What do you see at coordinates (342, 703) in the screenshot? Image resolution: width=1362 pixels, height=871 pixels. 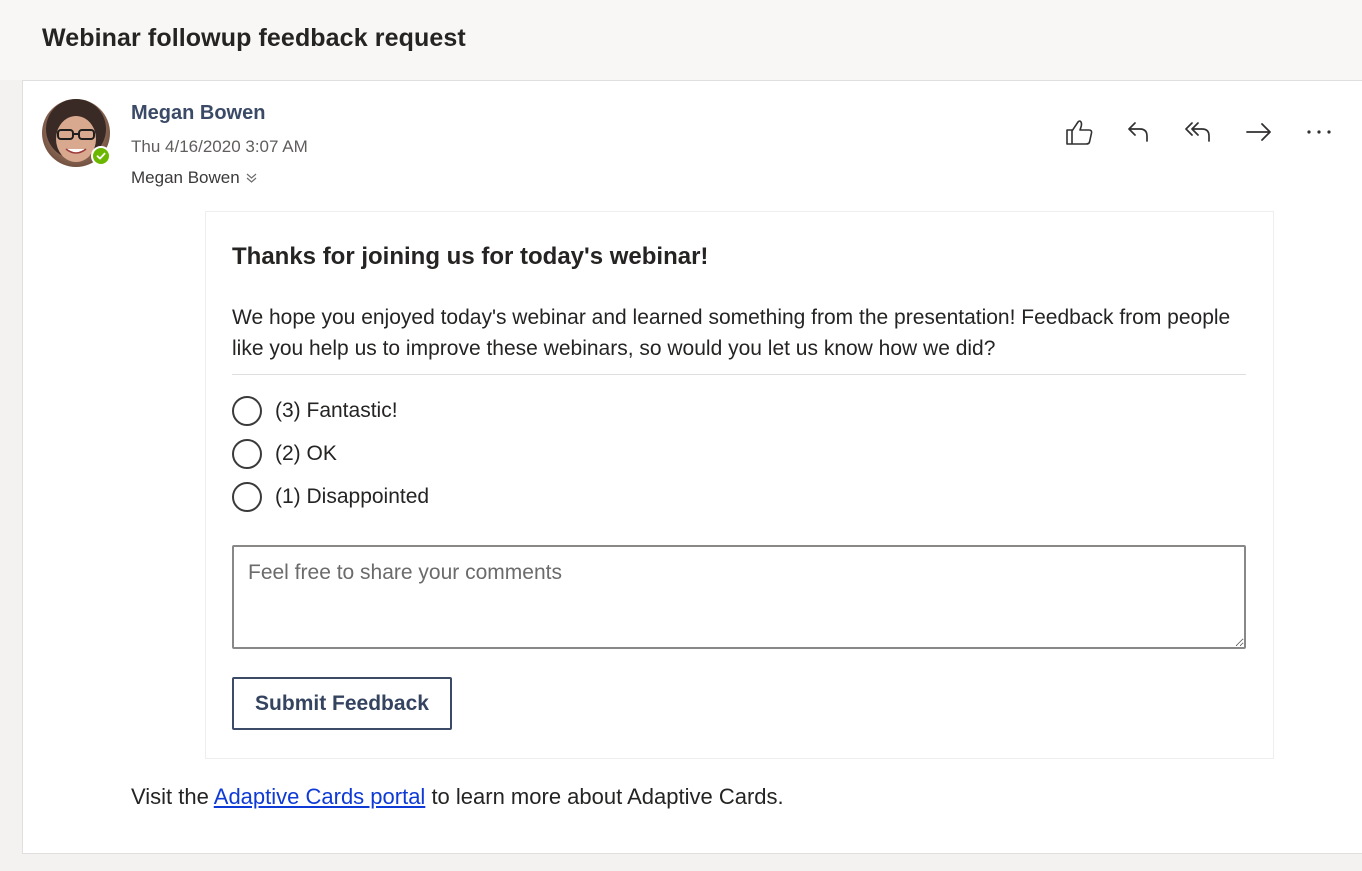 I see `submit-feedback-button: Submit Feedback` at bounding box center [342, 703].